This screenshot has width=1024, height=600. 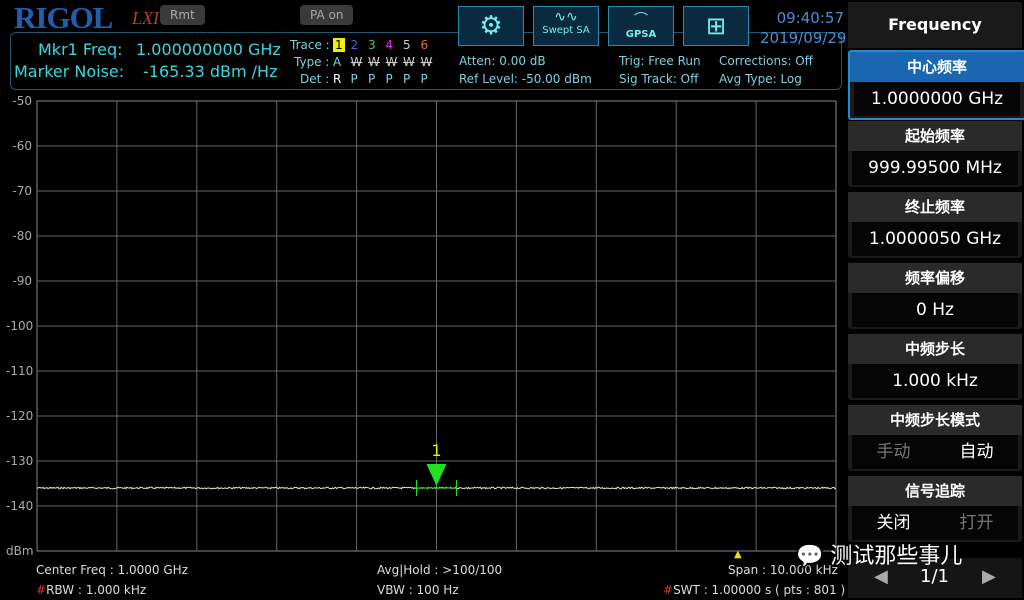 I want to click on softkey-3: 频率偏移 0 Hz, so click(x=935, y=296).